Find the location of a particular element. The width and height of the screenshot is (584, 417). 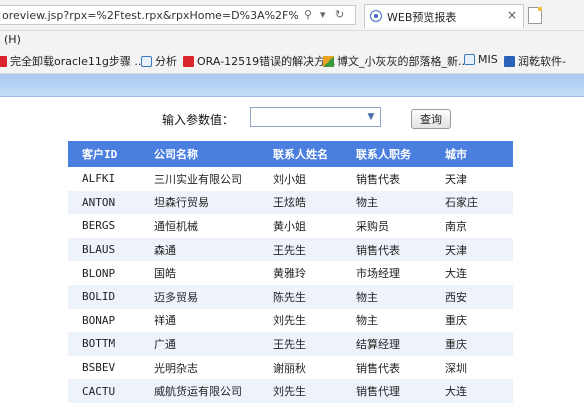

favorite-item: MIS is located at coordinates (481, 61).